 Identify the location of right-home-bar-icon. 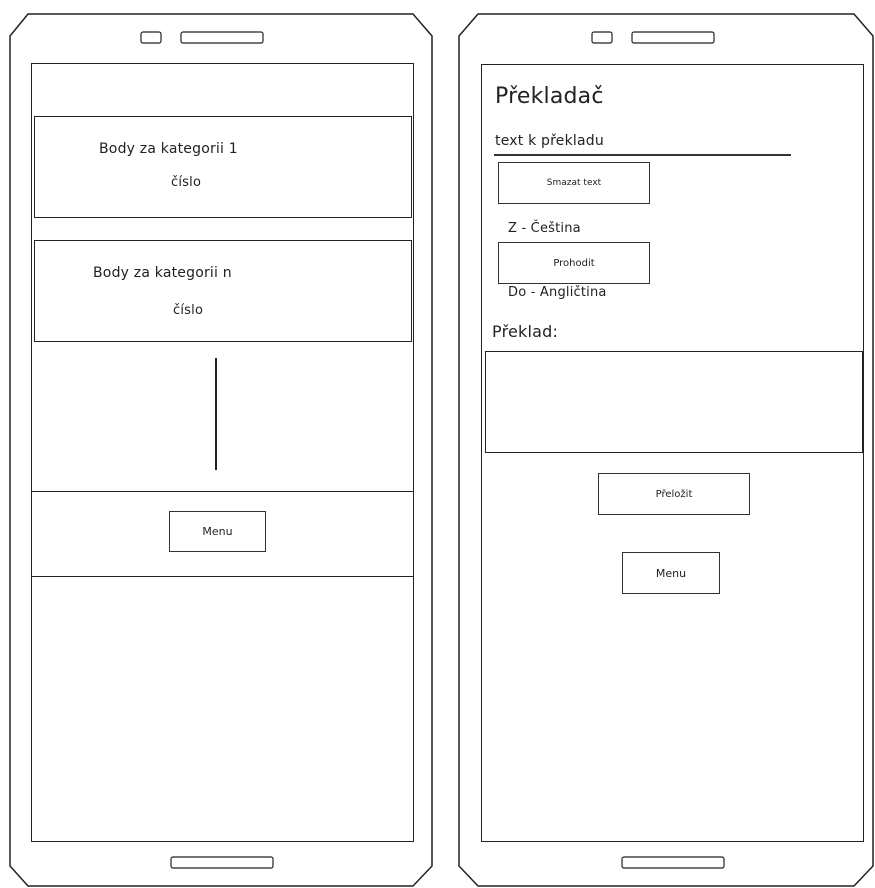
(673, 862).